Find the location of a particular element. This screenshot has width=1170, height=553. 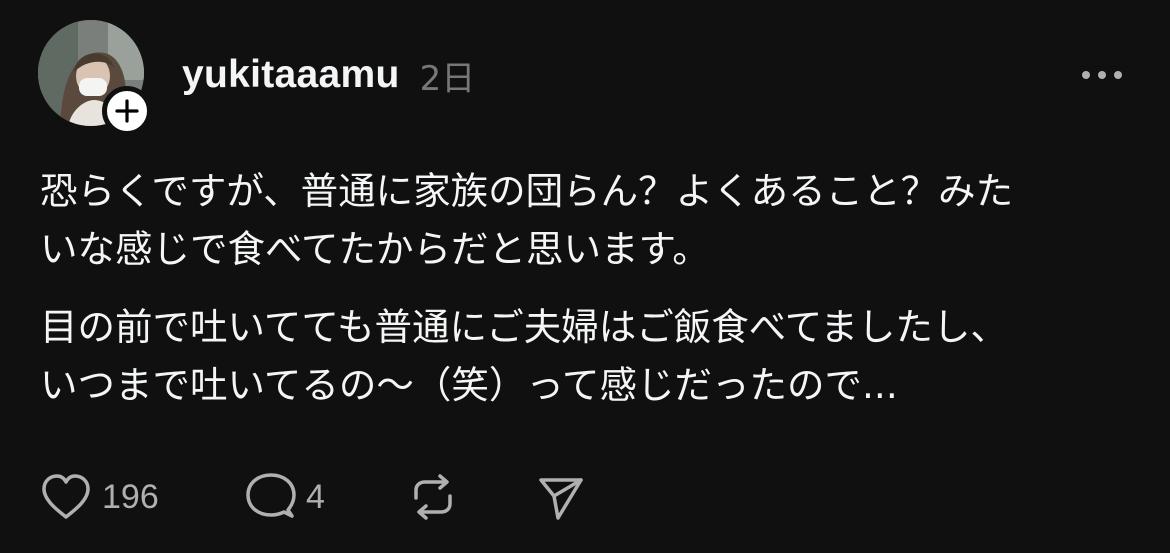

more-options-button is located at coordinates (1102, 75).